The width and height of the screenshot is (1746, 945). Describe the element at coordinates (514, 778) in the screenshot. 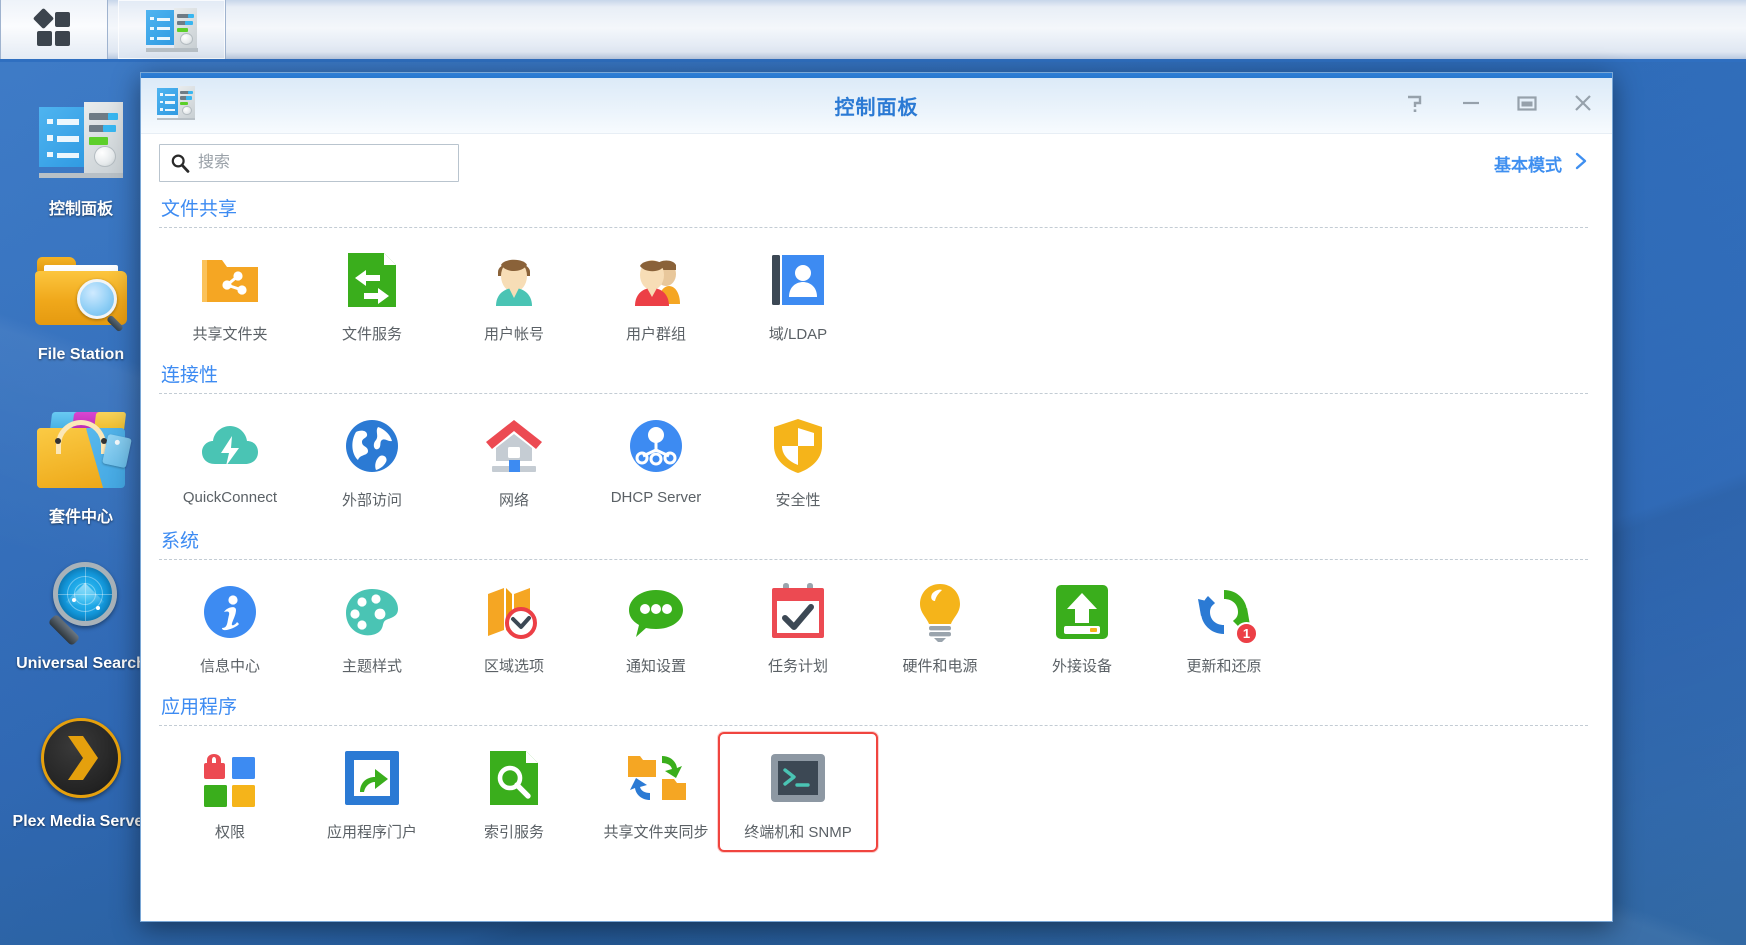

I see `indexing-service-icon` at that location.